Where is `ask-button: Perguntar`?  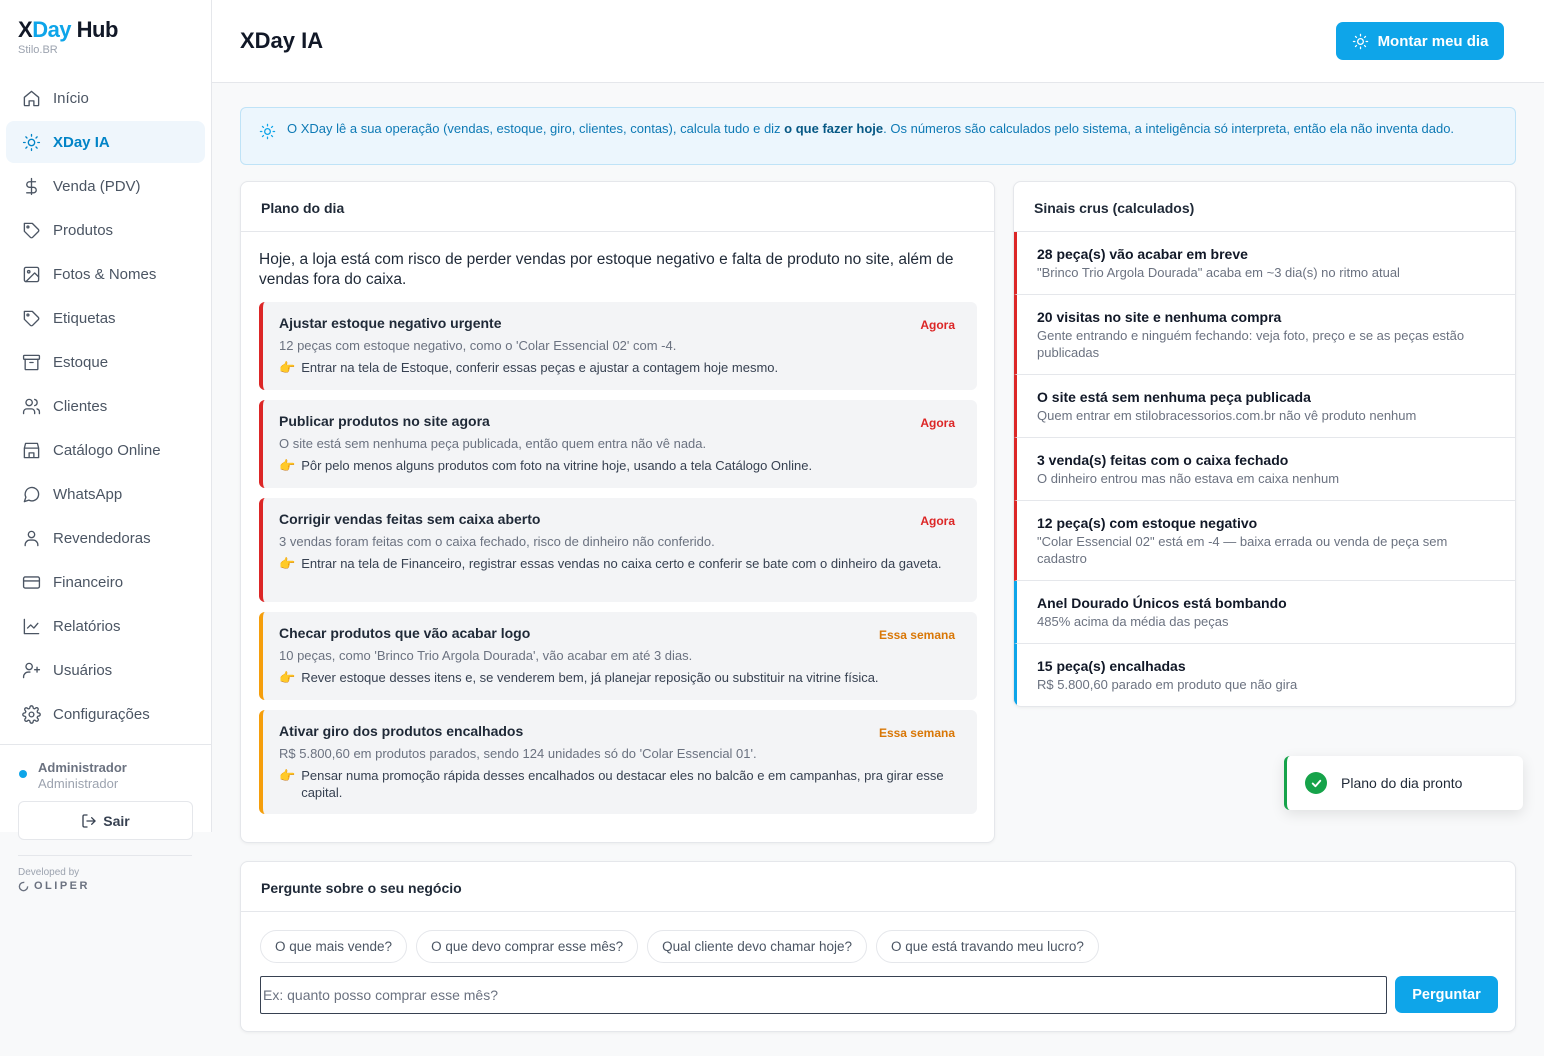
ask-button: Perguntar is located at coordinates (1446, 994).